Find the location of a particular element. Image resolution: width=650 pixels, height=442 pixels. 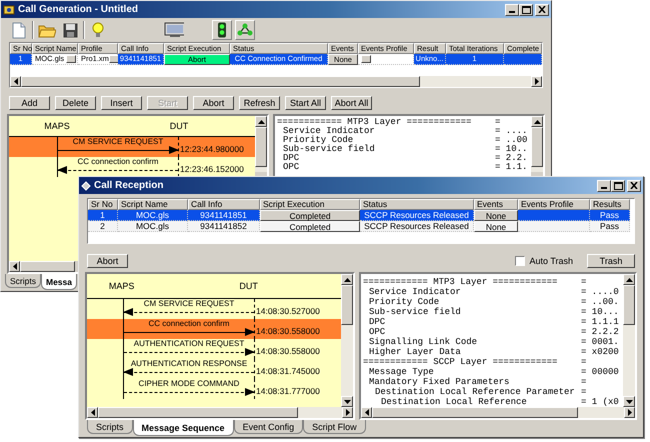

table-cell: Pass is located at coordinates (610, 215).